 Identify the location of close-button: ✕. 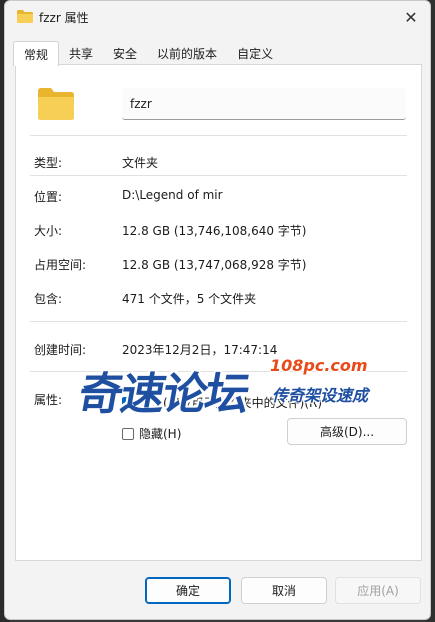
(411, 17).